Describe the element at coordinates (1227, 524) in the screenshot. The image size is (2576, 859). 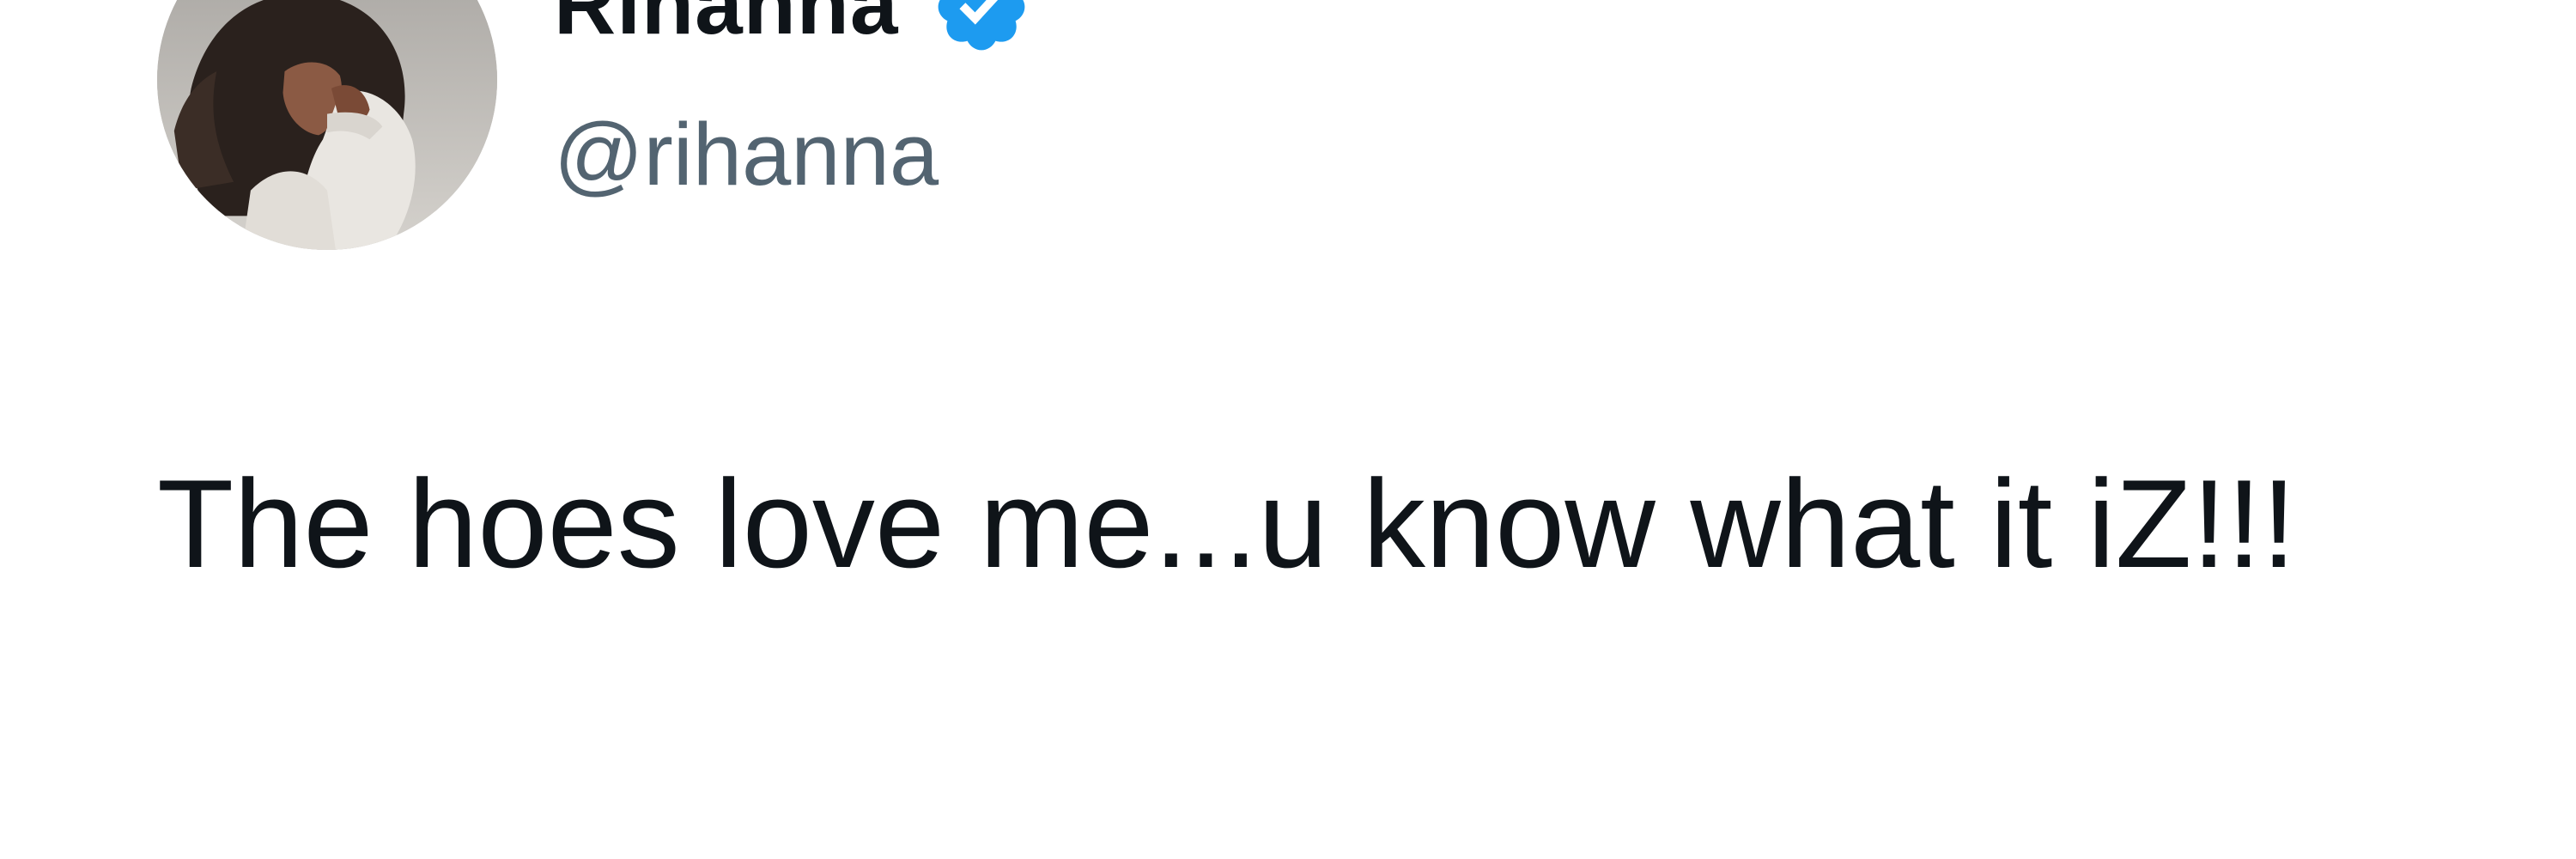
I see `tweet-text: The hoes love me...u know what it iZ!!!` at that location.